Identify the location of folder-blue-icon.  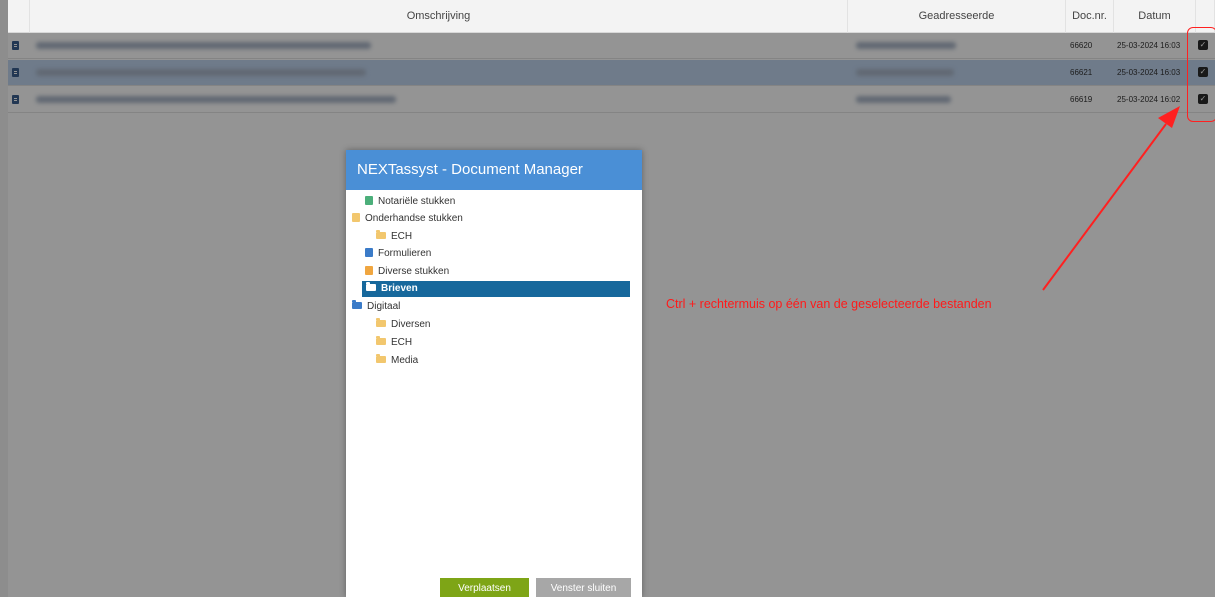
(357, 304).